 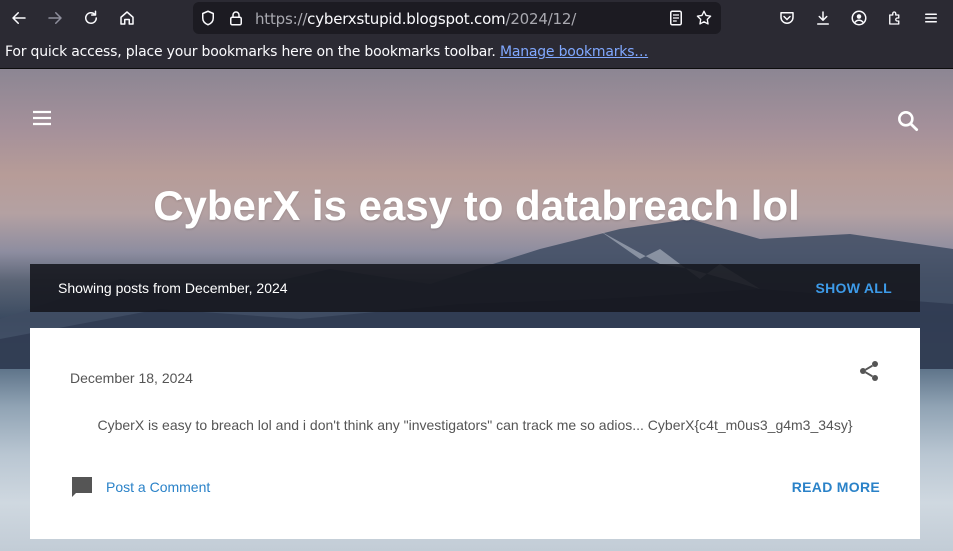 What do you see at coordinates (869, 371) in the screenshot?
I see `share-icon` at bounding box center [869, 371].